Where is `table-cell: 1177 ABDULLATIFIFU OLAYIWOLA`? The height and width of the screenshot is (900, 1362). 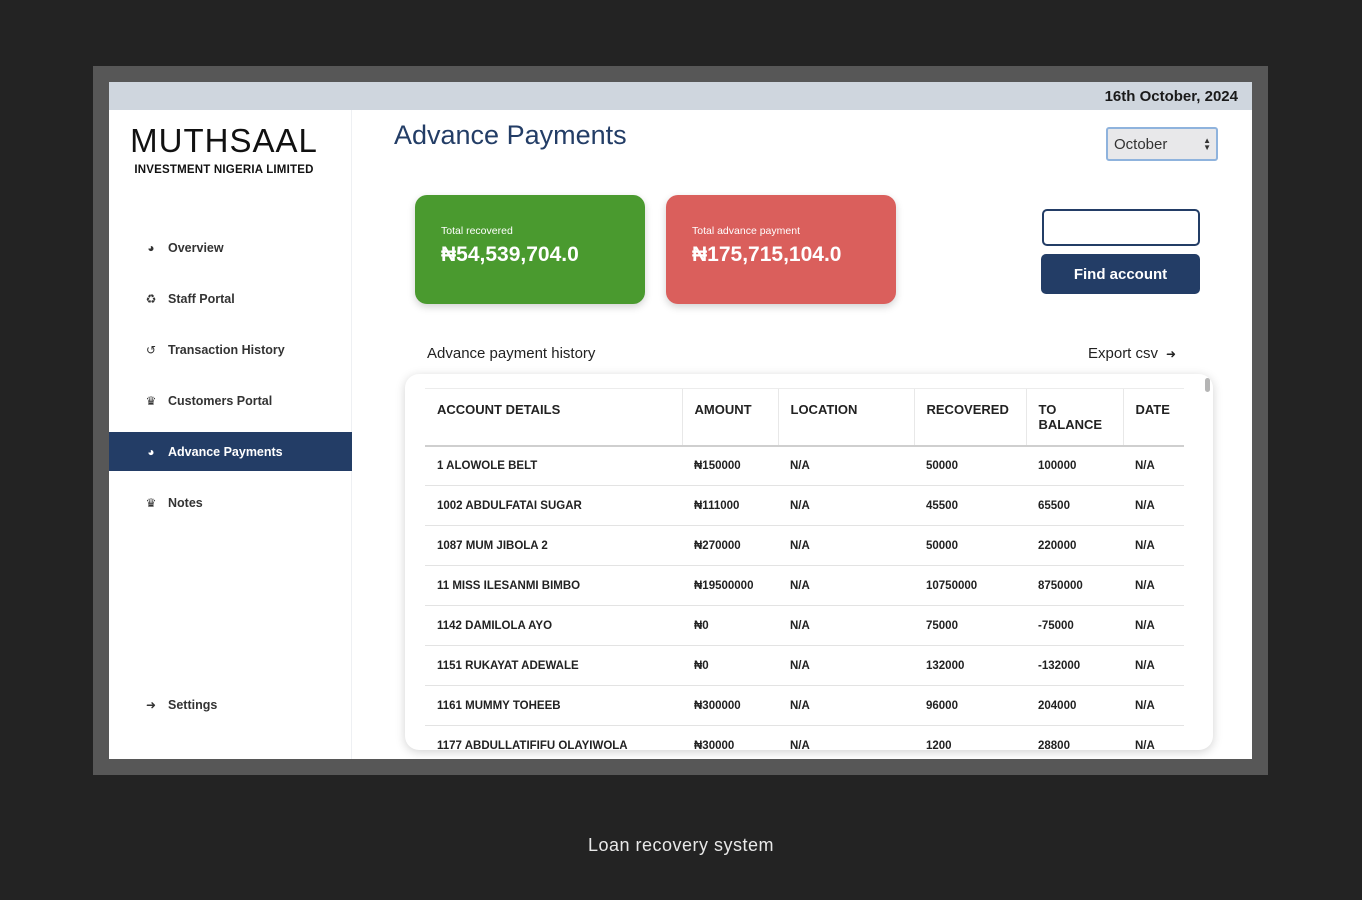 table-cell: 1177 ABDULLATIFIFU OLAYIWOLA is located at coordinates (553, 737).